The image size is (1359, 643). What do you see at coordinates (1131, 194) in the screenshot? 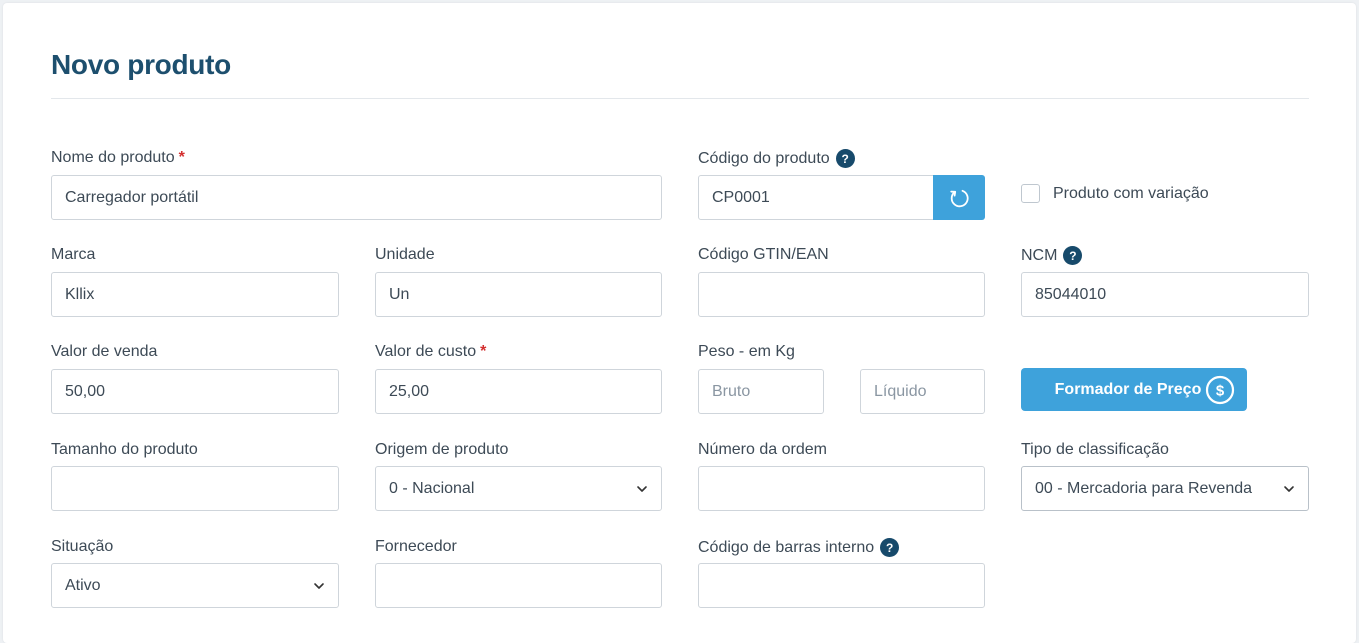
I see `variacao-label: Produto com variação` at bounding box center [1131, 194].